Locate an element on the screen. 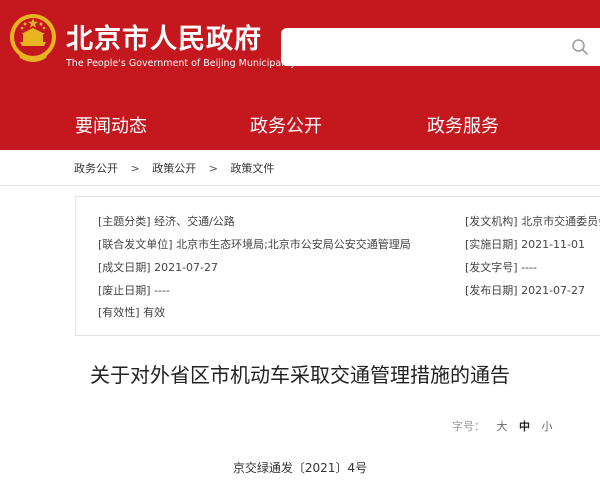 The width and height of the screenshot is (600, 482). breadcrumb: 政务公开 > 政策公开 > 政策文件 is located at coordinates (174, 168).